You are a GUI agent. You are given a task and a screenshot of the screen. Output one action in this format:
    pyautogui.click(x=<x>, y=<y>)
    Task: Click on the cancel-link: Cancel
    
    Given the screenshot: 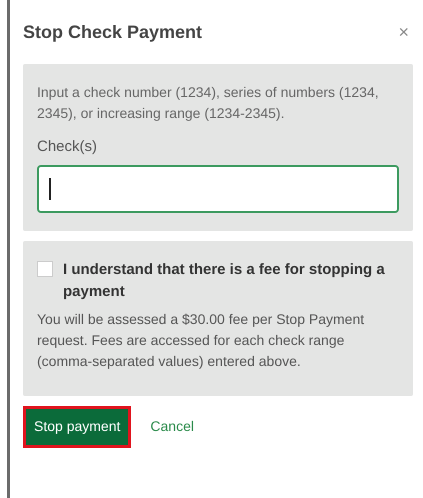 What is the action you would take?
    pyautogui.click(x=172, y=427)
    